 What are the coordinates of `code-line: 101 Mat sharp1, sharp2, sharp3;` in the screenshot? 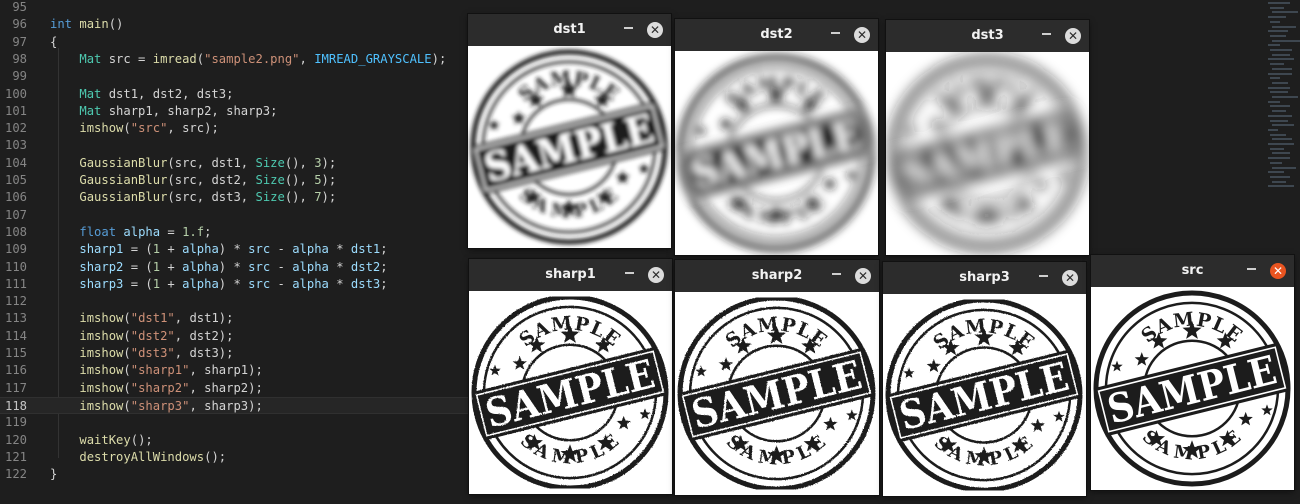 It's located at (235, 111).